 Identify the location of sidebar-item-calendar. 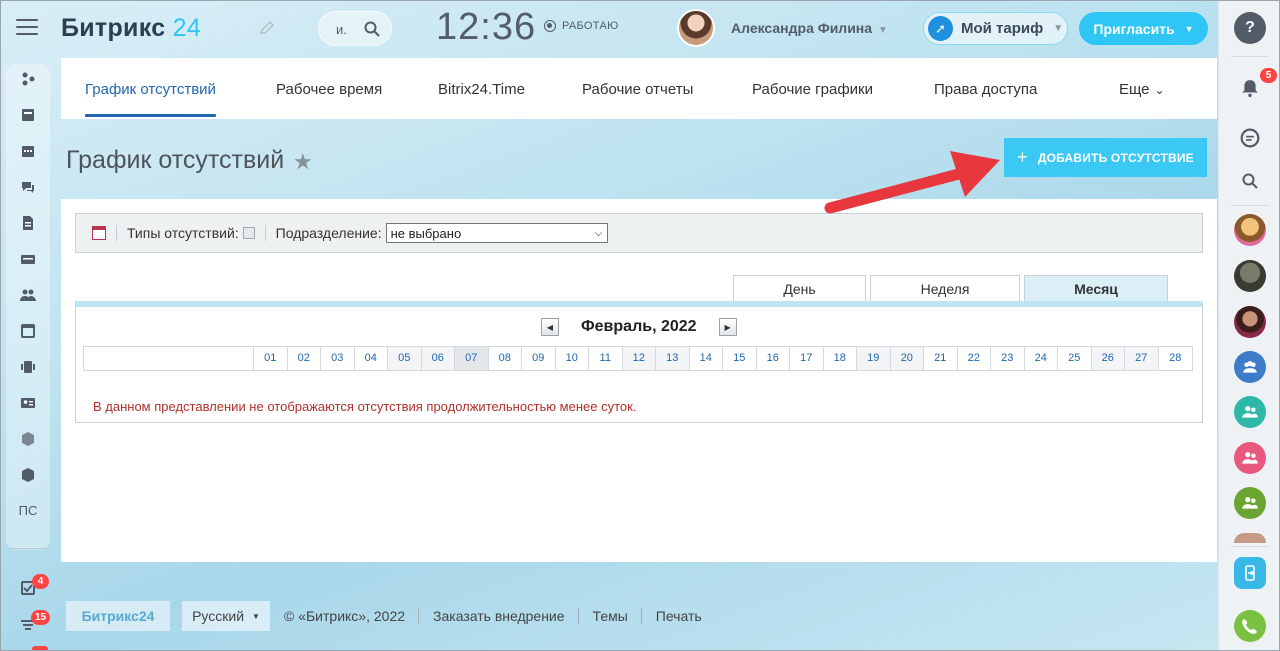
(28, 151).